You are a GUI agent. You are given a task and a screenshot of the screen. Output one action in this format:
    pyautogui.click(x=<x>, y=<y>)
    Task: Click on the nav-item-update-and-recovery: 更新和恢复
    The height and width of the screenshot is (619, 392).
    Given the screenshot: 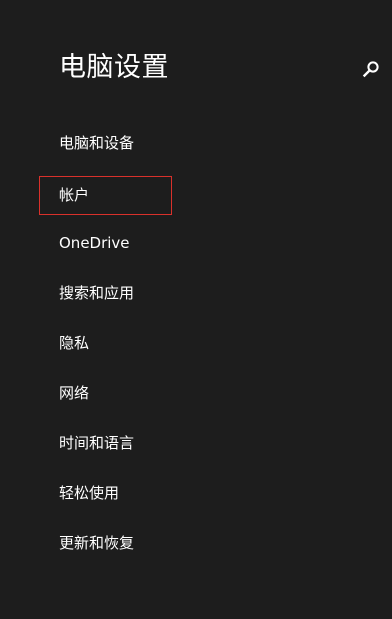 What is the action you would take?
    pyautogui.click(x=105, y=543)
    